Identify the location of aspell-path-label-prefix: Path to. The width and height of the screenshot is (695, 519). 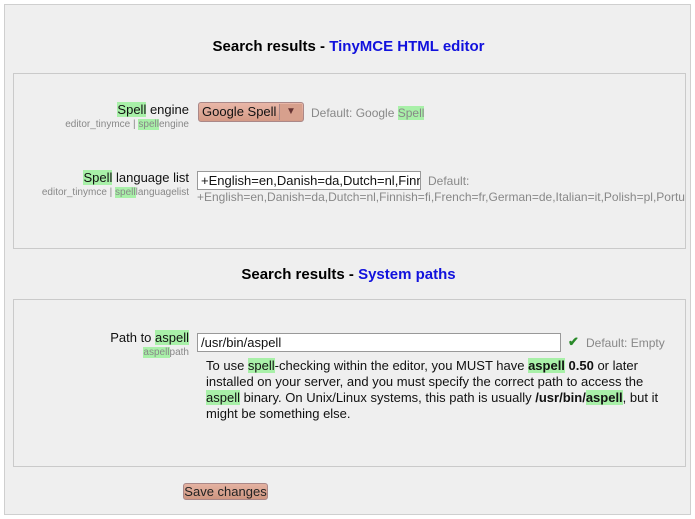
(133, 337).